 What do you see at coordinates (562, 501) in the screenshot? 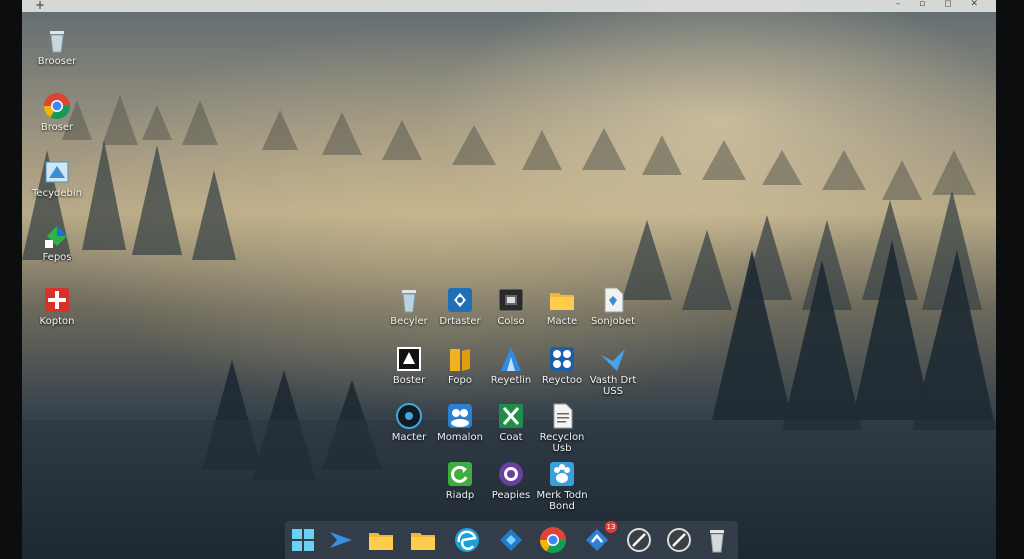
I see `icon-label: Merk Todn Bond` at bounding box center [562, 501].